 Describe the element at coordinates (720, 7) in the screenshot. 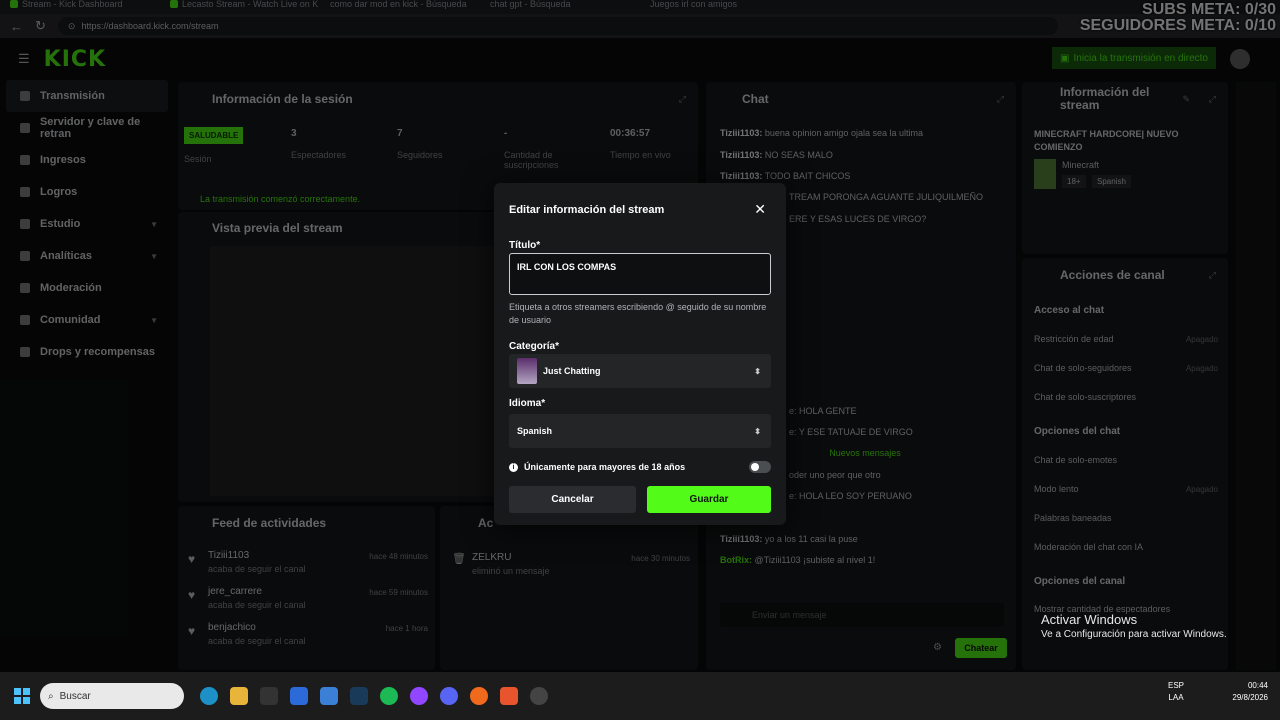

I see `browser-tab: Juegos irl con amigos` at that location.